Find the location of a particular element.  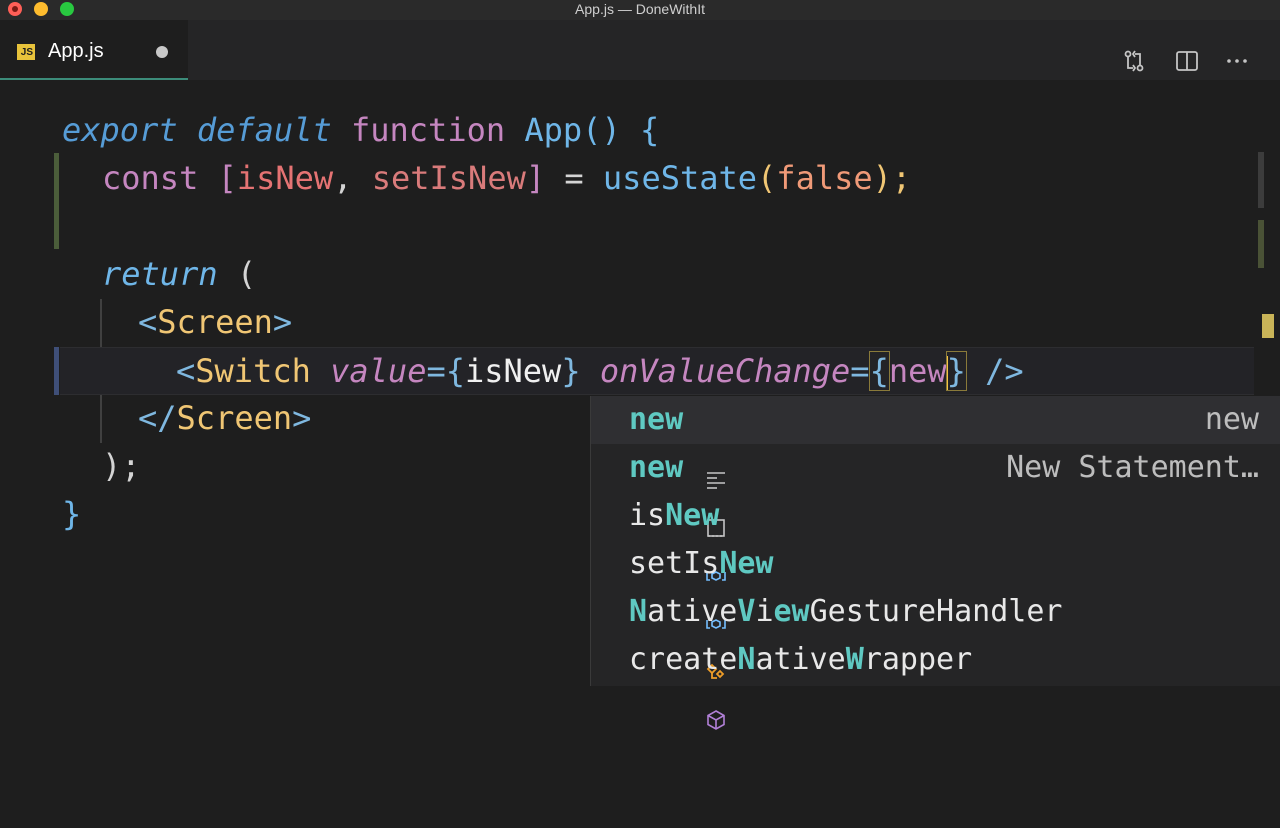

tab-bar: JS App.js is located at coordinates (640, 50).